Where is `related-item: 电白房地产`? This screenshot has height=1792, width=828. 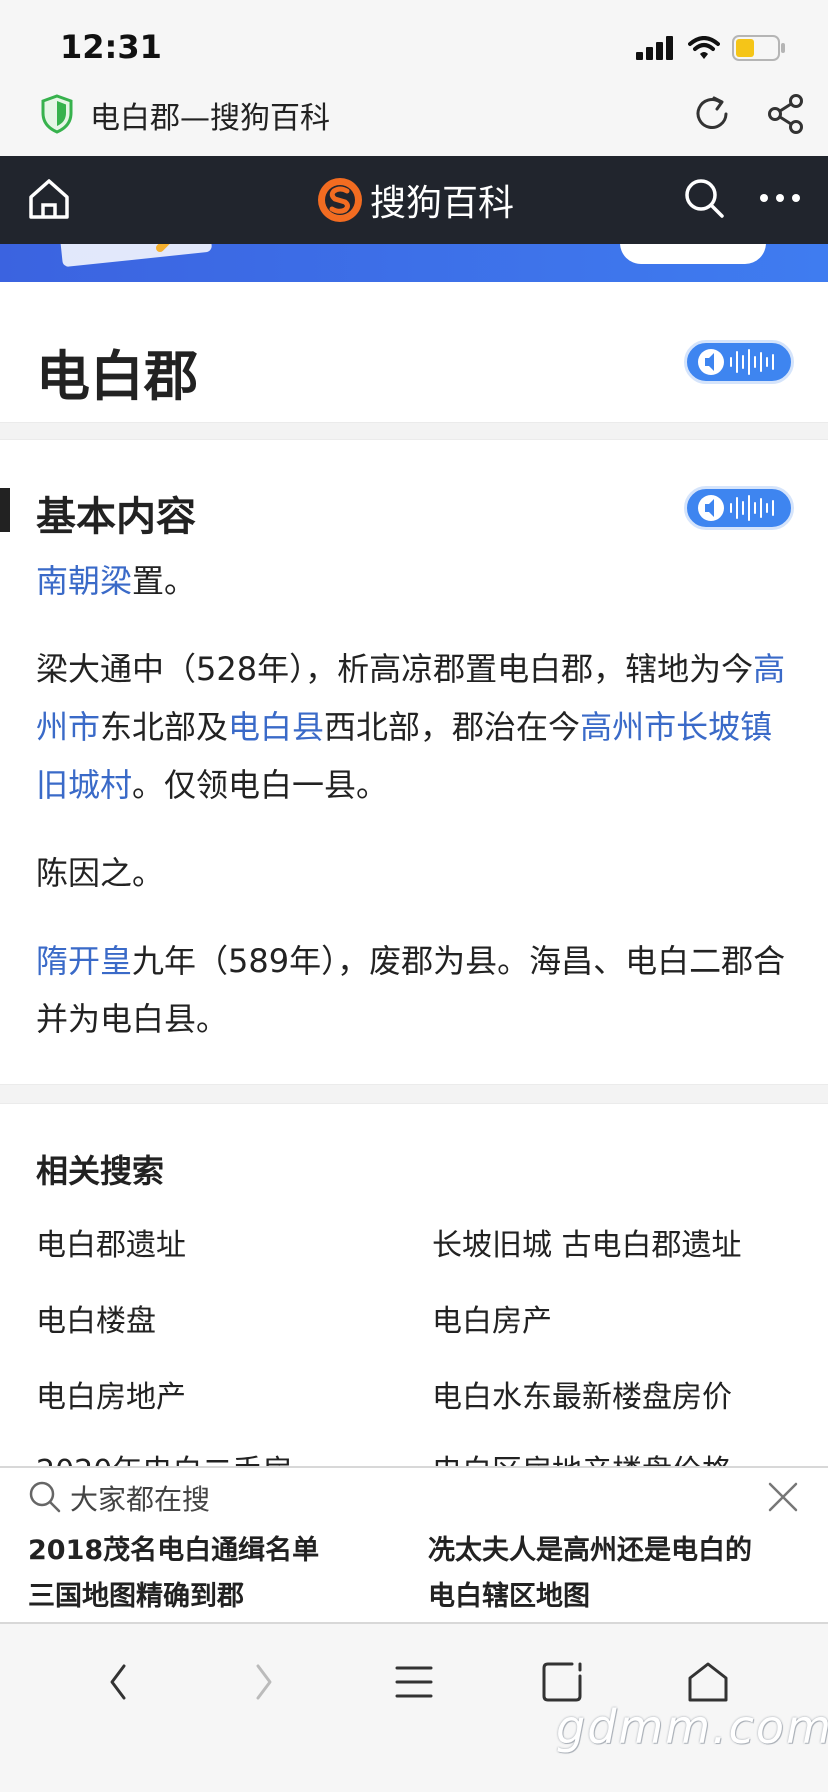
related-item: 电白房地产 is located at coordinates (111, 1394).